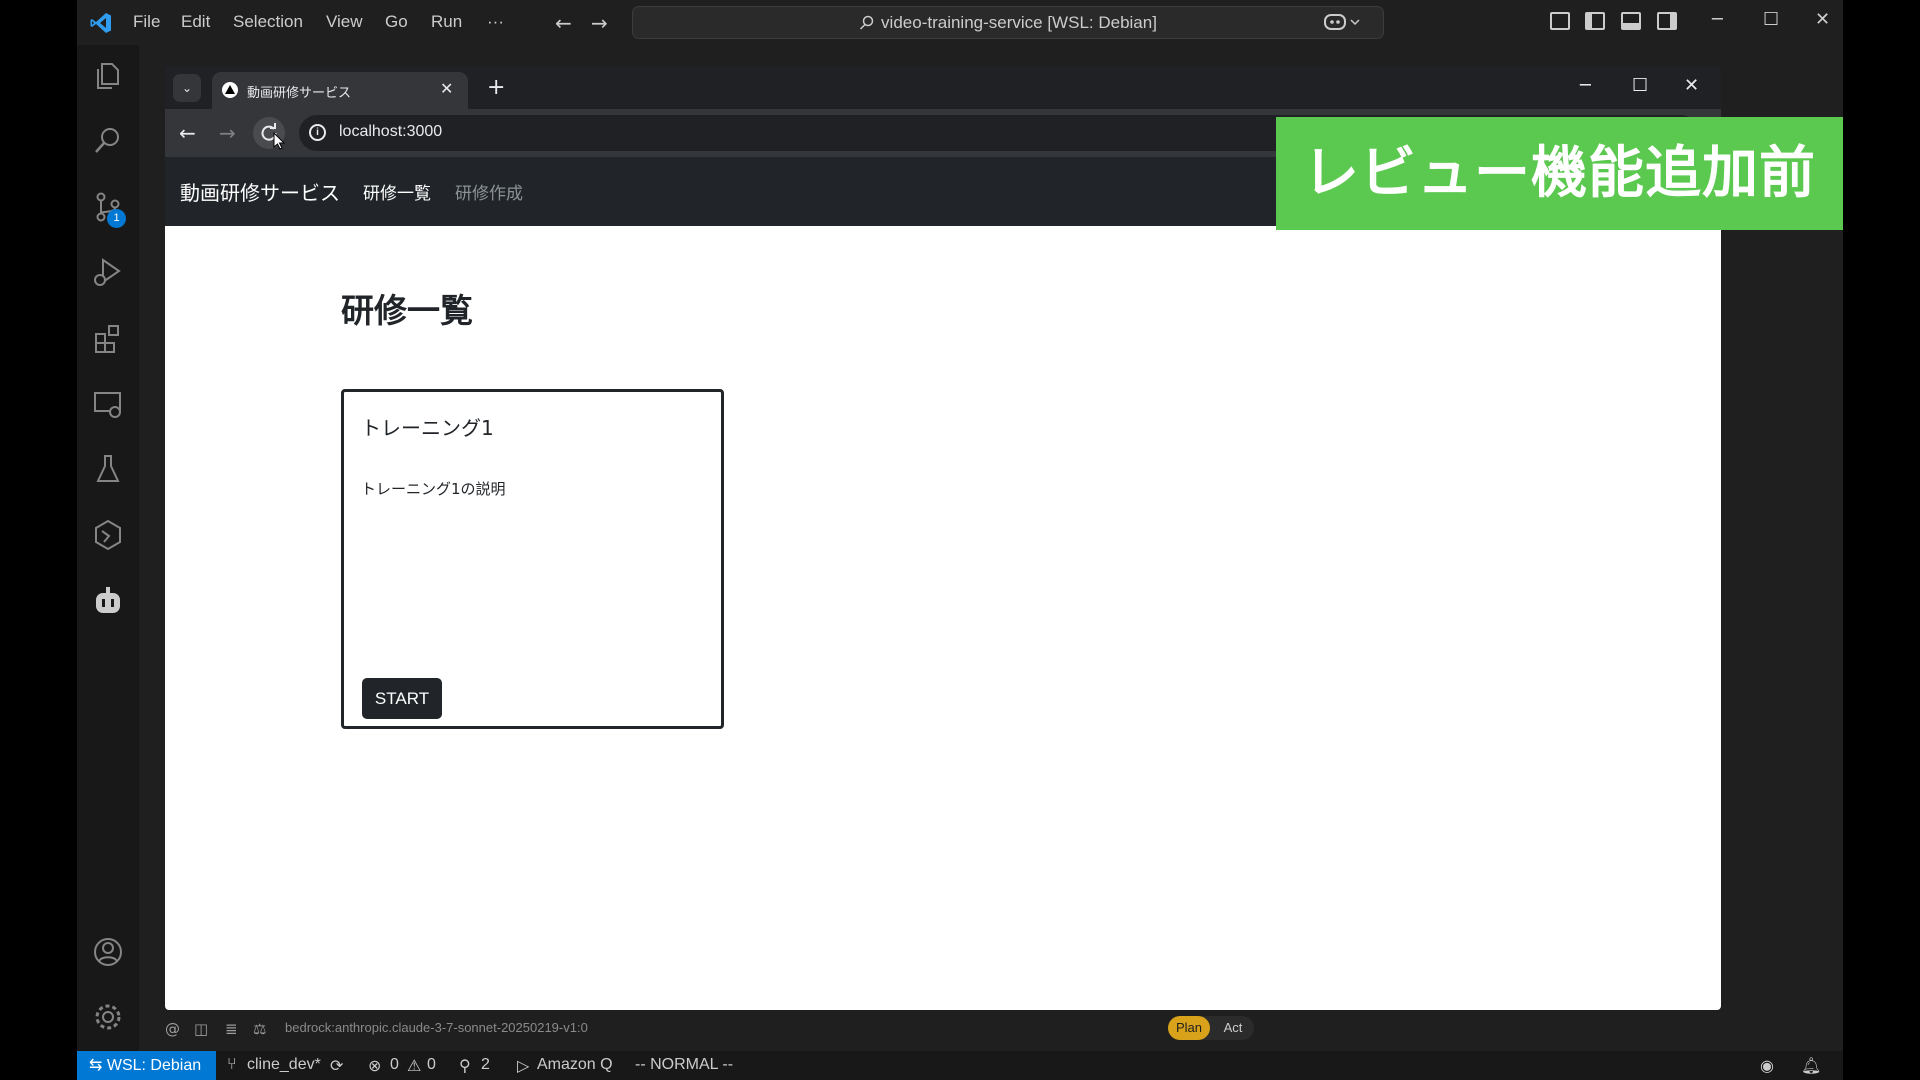 The height and width of the screenshot is (1080, 1920). I want to click on settings-gear-icon, so click(108, 1017).